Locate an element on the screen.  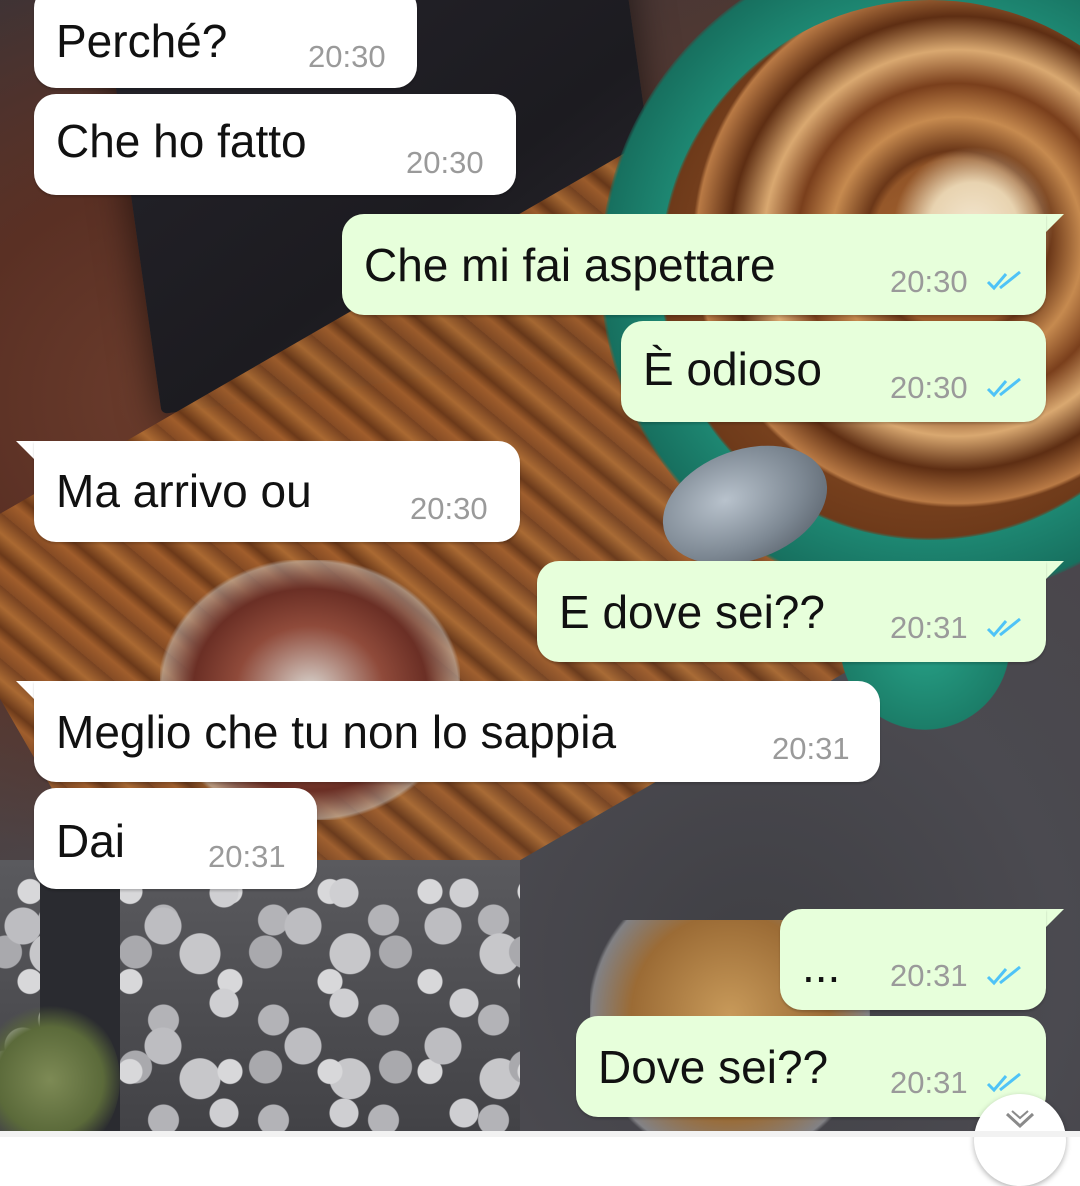
message-text: Che ho fatto is located at coordinates (181, 141).